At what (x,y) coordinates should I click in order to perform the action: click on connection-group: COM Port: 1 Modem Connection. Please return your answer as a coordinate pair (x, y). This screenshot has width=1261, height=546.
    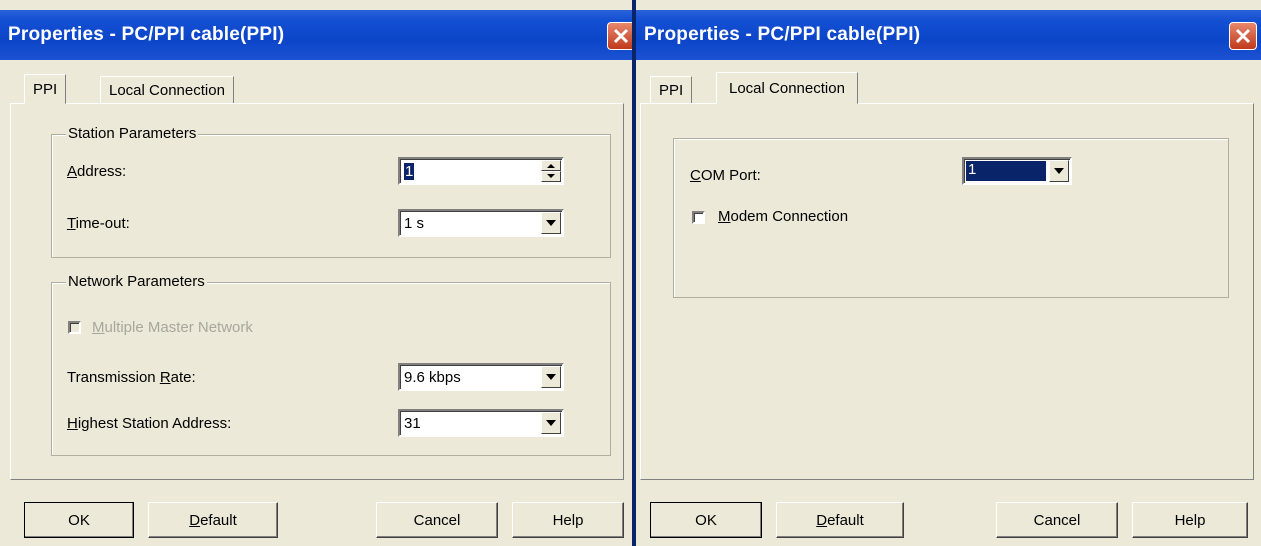
    Looking at the image, I should click on (951, 218).